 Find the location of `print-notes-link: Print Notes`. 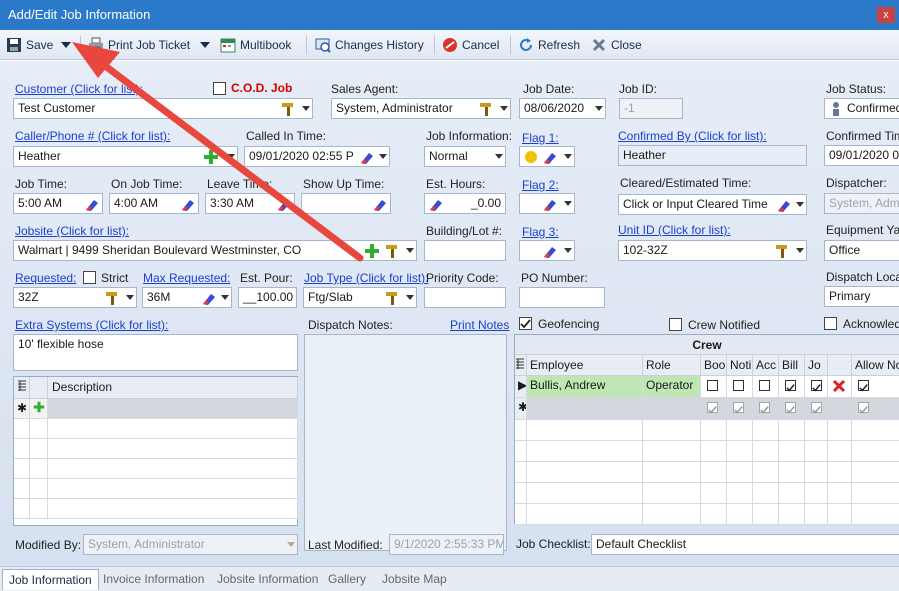

print-notes-link: Print Notes is located at coordinates (479, 325).